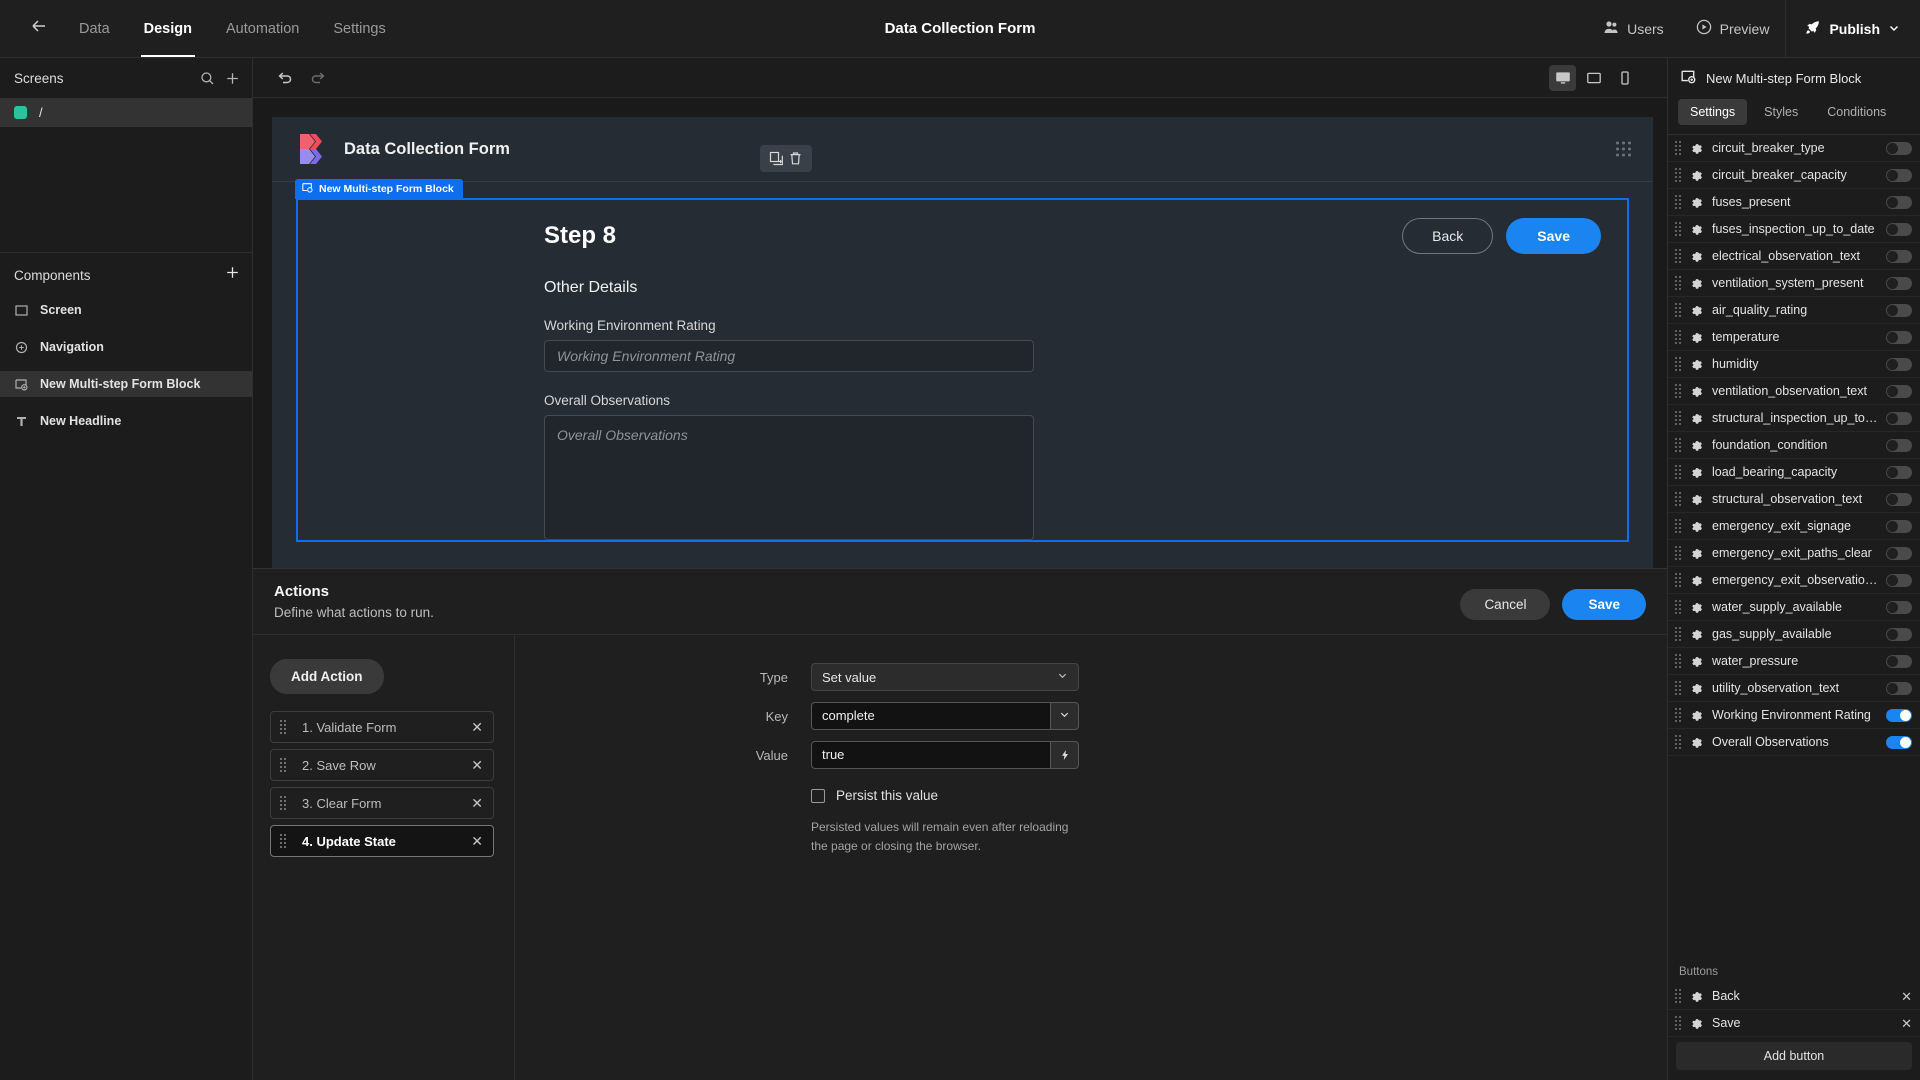 This screenshot has height=1080, width=1920. What do you see at coordinates (1794, 553) in the screenshot?
I see `field-list-item: emergency_exit_paths_clear` at bounding box center [1794, 553].